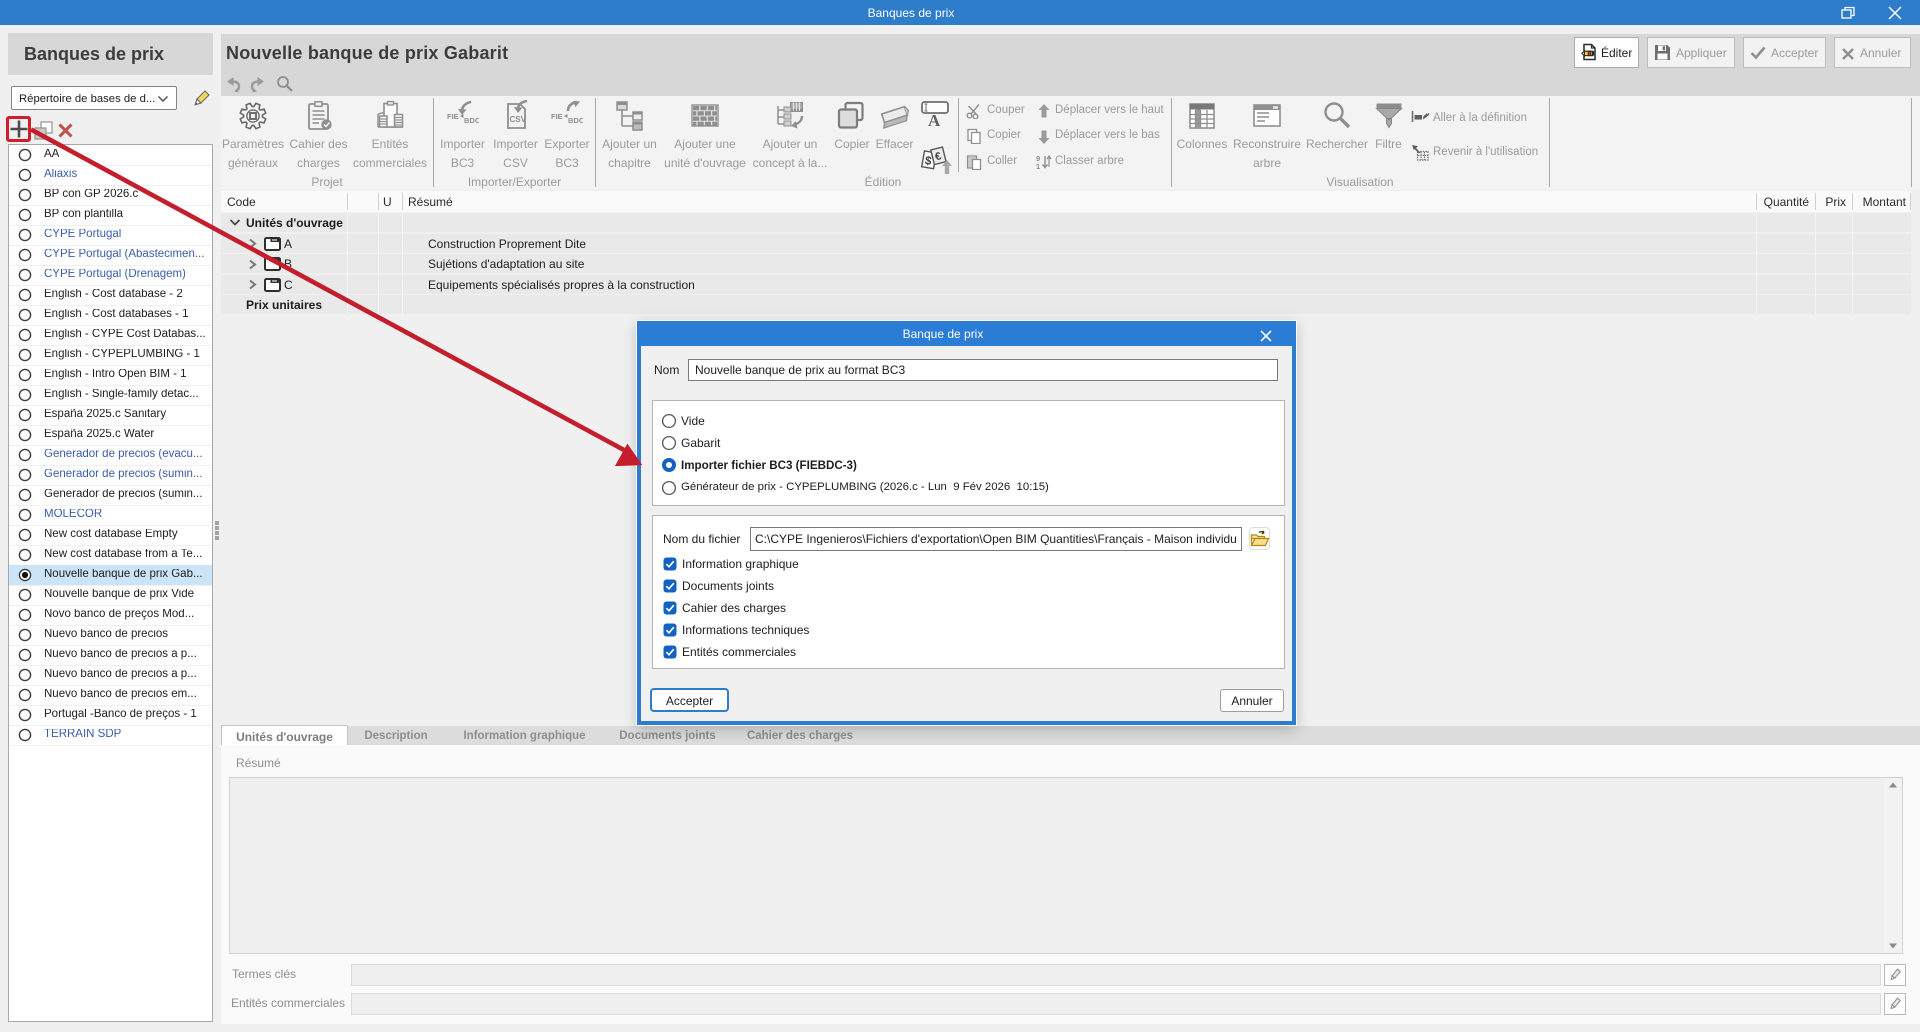  Describe the element at coordinates (934, 120) in the screenshot. I see `svg-text: A` at that location.